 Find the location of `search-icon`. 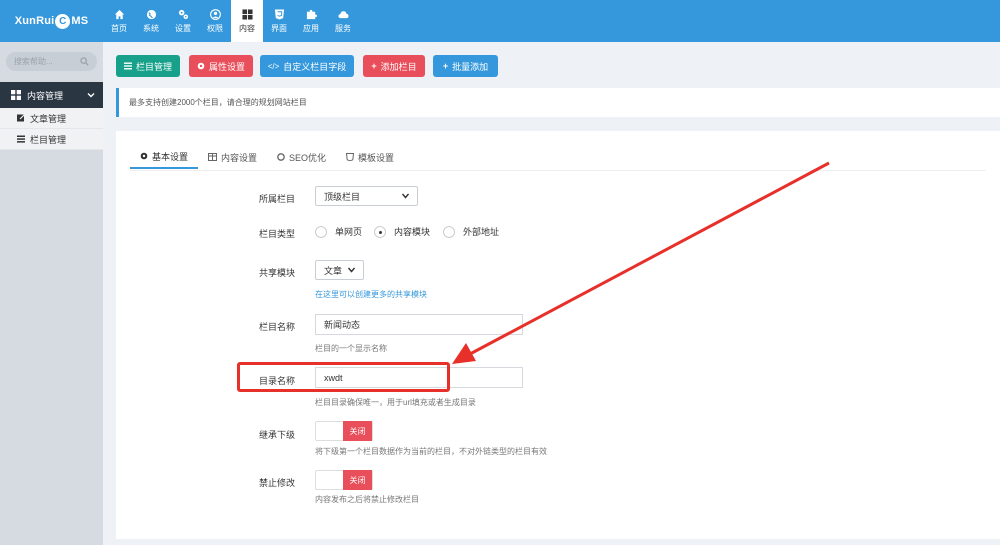

search-icon is located at coordinates (84, 61).